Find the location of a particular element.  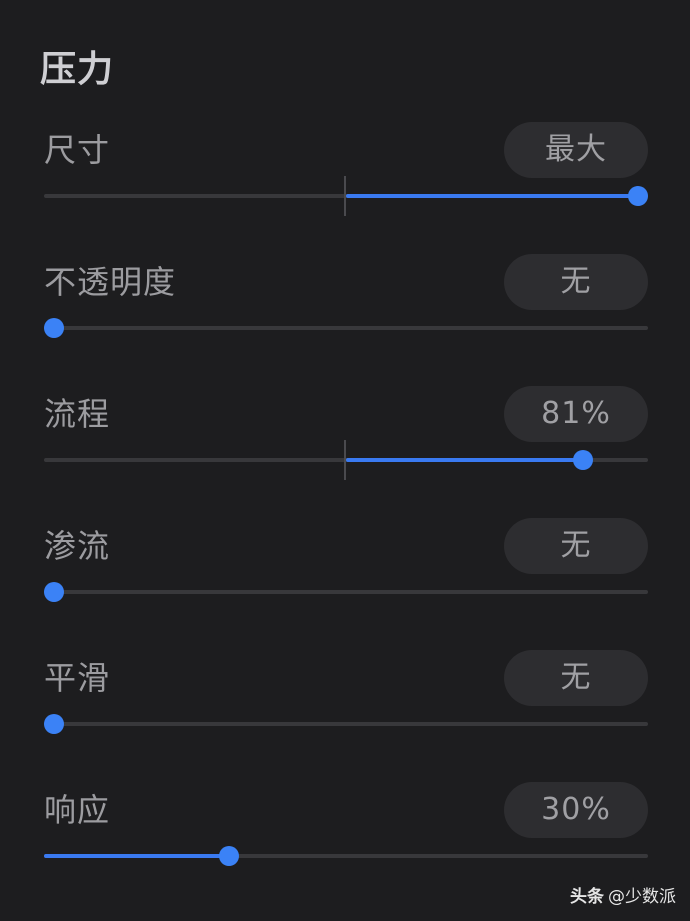

response-slider is located at coordinates (346, 856).